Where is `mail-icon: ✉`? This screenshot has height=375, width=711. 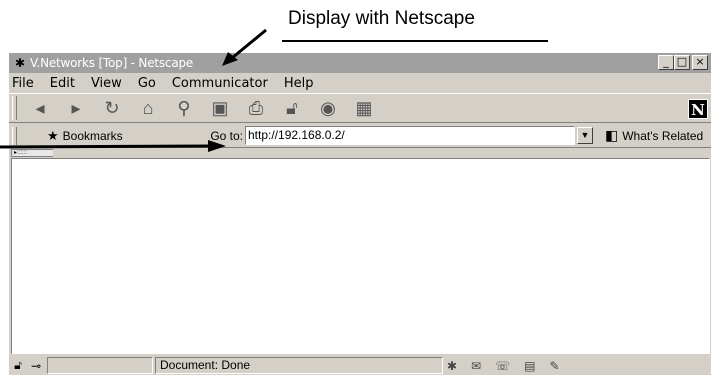
mail-icon: ✉ is located at coordinates (476, 366).